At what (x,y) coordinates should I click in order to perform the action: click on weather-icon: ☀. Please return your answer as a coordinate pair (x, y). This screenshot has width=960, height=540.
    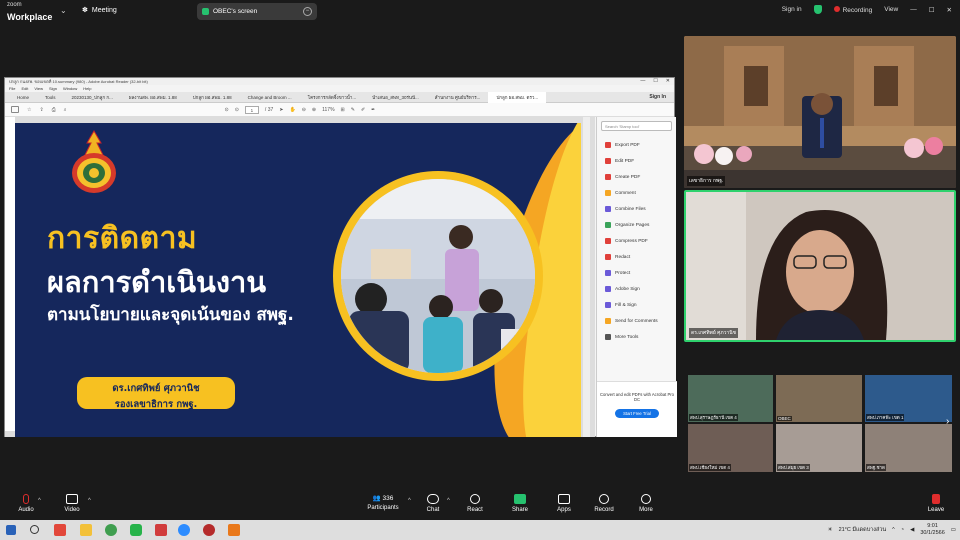
    Looking at the image, I should click on (830, 530).